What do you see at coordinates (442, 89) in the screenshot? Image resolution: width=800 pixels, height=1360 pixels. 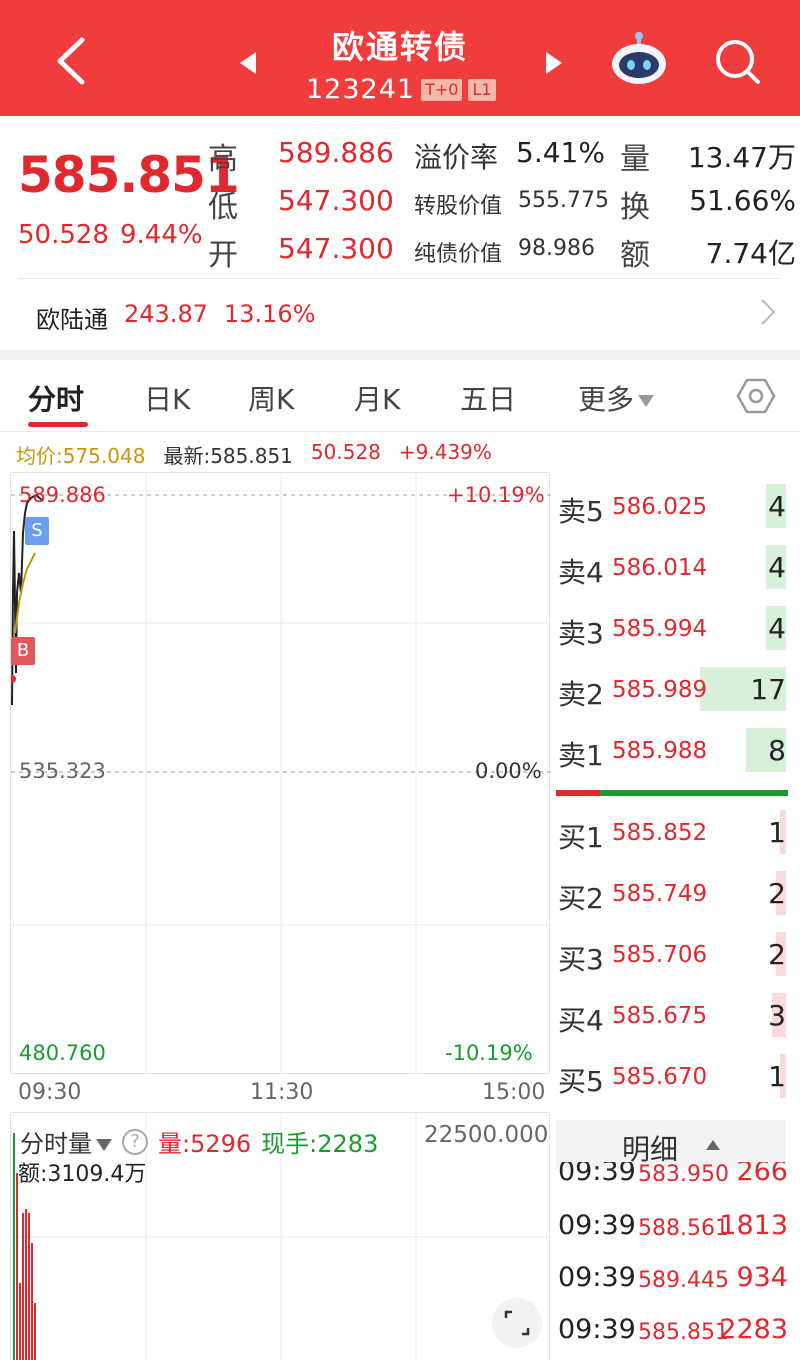 I see `t0-badge: T+0` at bounding box center [442, 89].